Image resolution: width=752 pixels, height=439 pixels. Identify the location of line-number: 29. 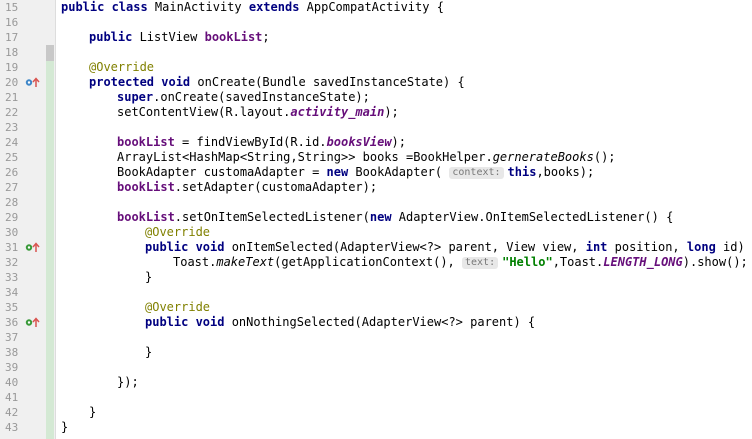
(12, 217).